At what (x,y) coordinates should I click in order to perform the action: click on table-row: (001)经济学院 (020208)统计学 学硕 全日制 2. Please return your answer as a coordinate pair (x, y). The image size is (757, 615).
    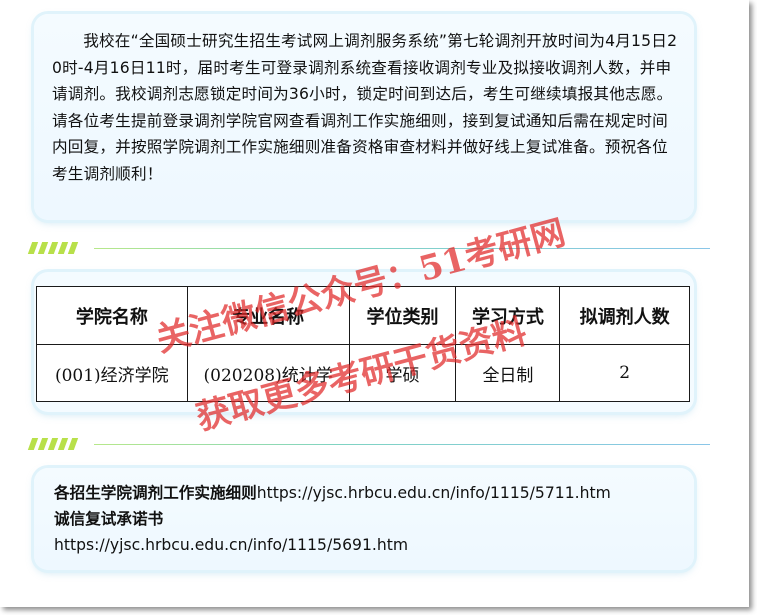
    Looking at the image, I should click on (363, 373).